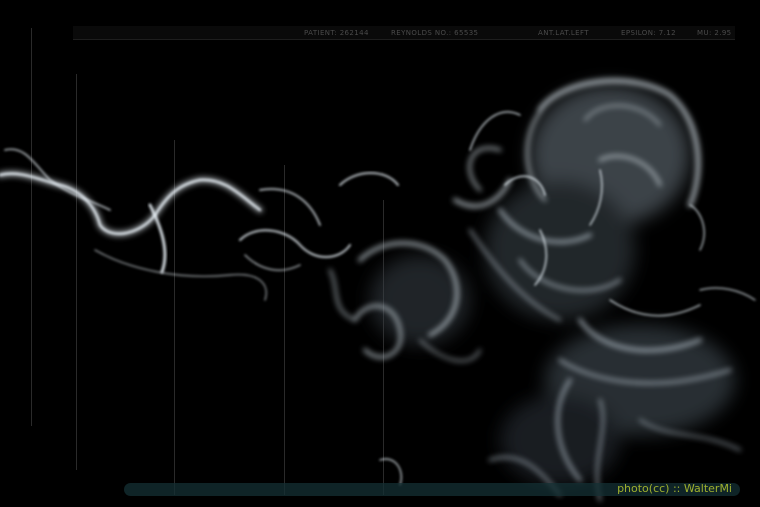 The width and height of the screenshot is (760, 507). I want to click on photo-credit: photo(cc) :: WalterMi, so click(674, 488).